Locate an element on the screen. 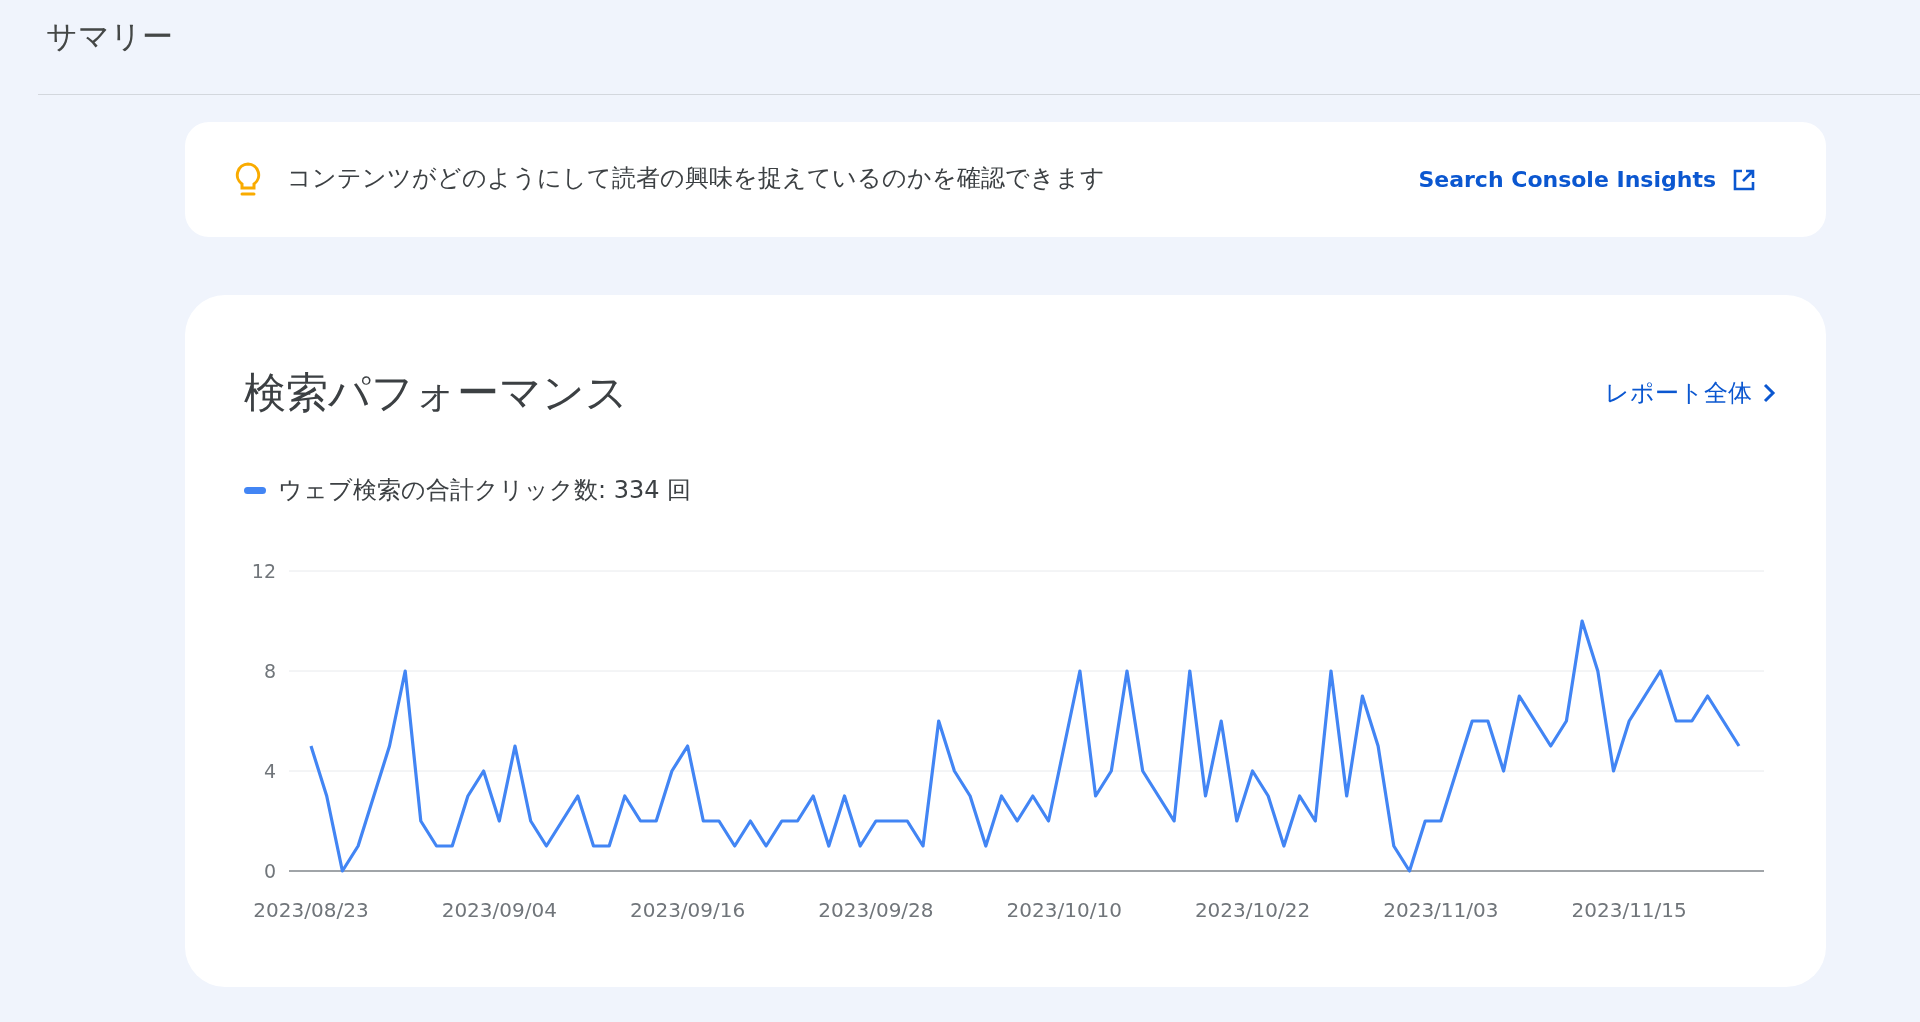 This screenshot has height=1022, width=1920. y-tick-label: 12 is located at coordinates (263, 571).